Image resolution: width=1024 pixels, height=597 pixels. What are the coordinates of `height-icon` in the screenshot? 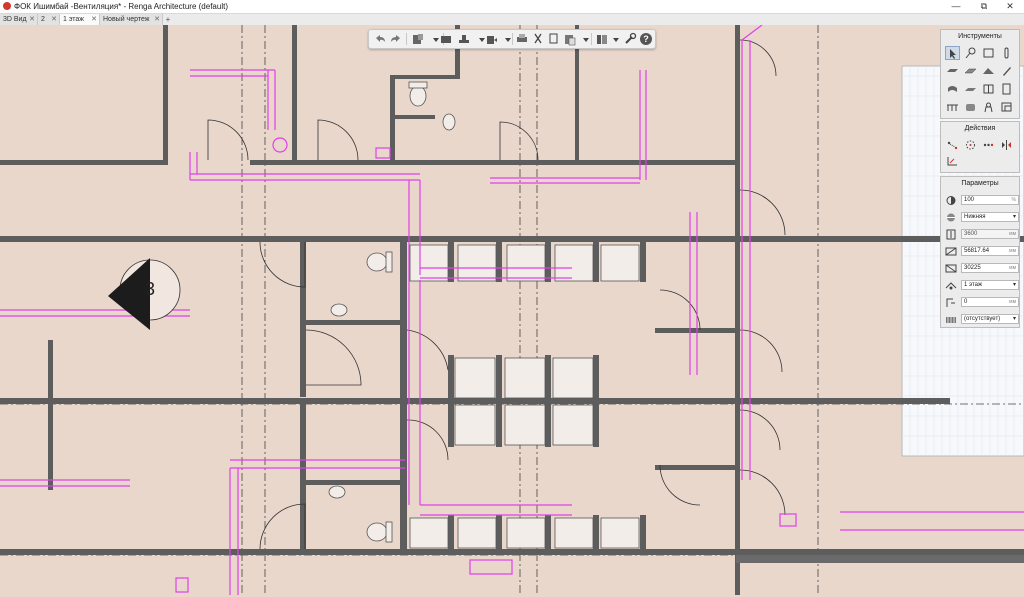 It's located at (951, 234).